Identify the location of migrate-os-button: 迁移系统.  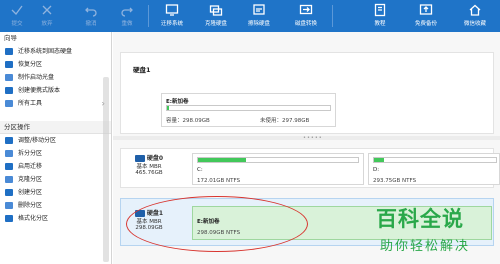
(172, 16).